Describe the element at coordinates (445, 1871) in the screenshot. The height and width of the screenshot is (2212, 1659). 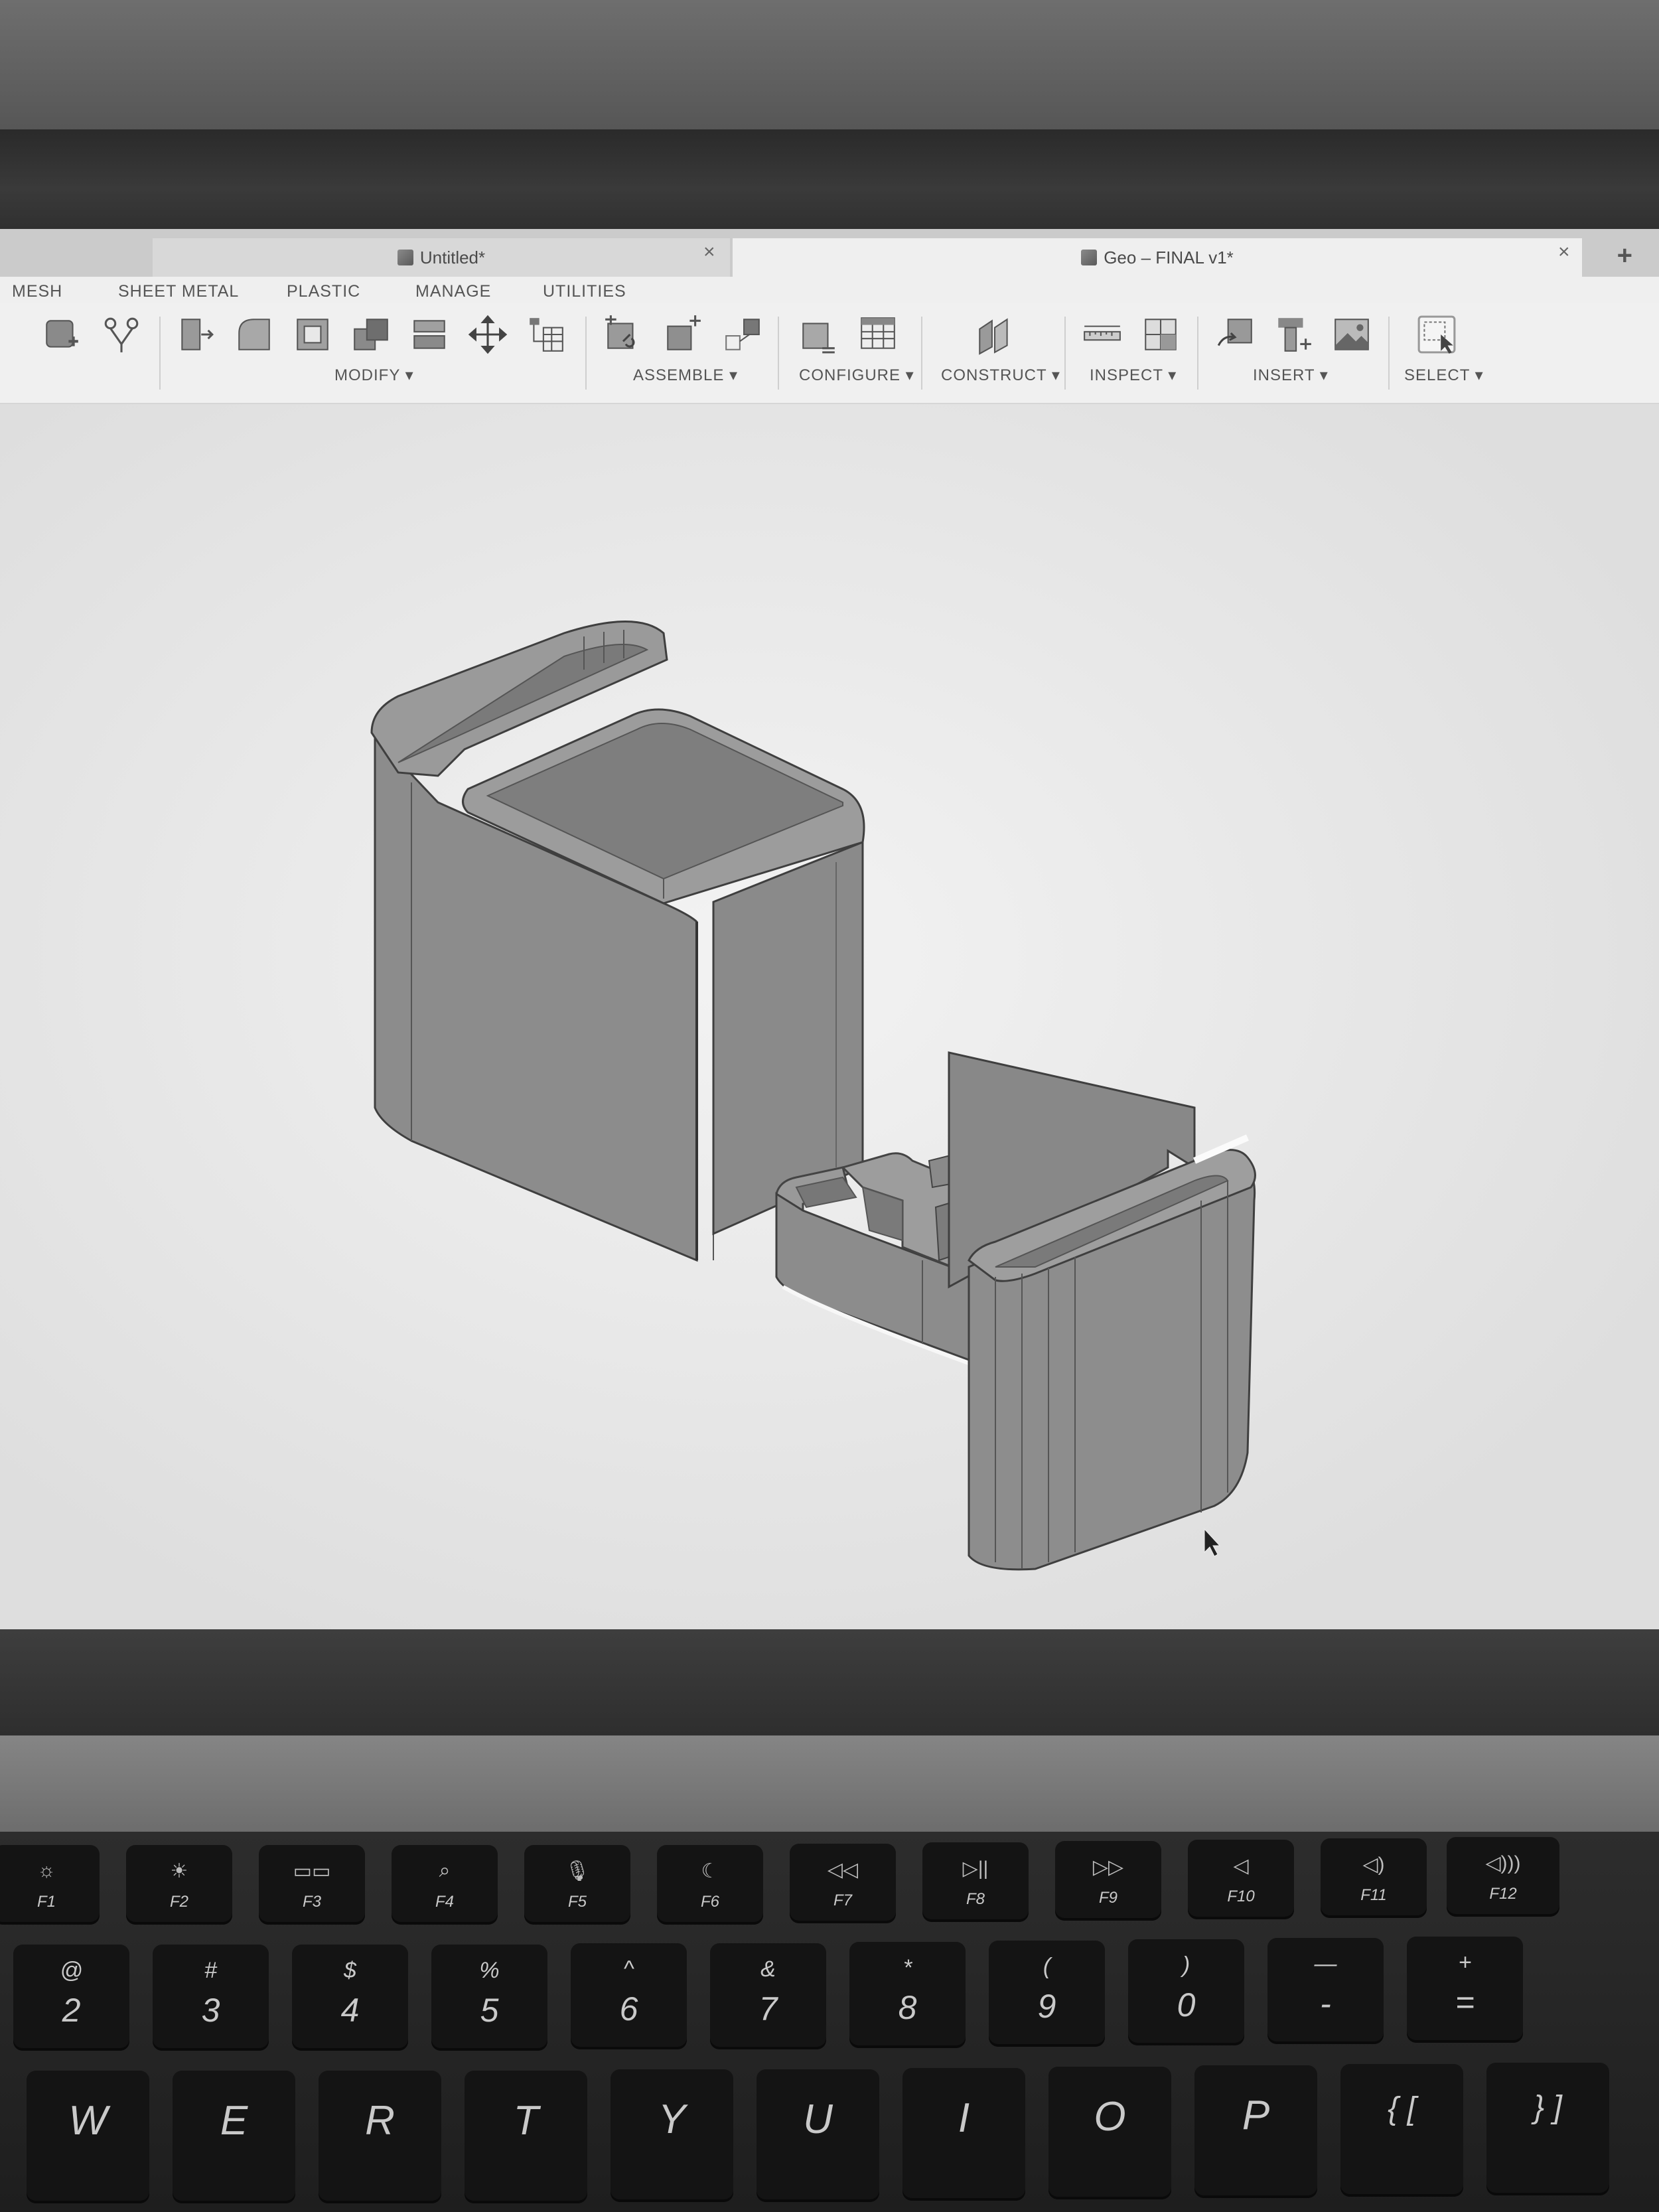
I see `spotlight-search-icon: ⌕` at that location.